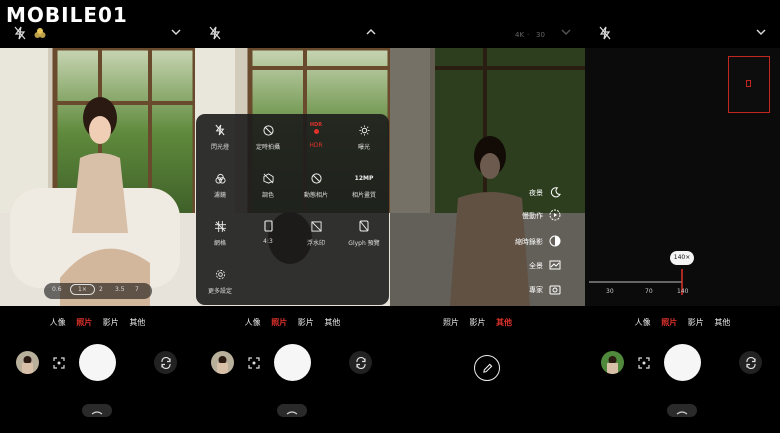 This screenshot has width=780, height=433. Describe the element at coordinates (555, 289) in the screenshot. I see `pro-camera-icon` at that location.